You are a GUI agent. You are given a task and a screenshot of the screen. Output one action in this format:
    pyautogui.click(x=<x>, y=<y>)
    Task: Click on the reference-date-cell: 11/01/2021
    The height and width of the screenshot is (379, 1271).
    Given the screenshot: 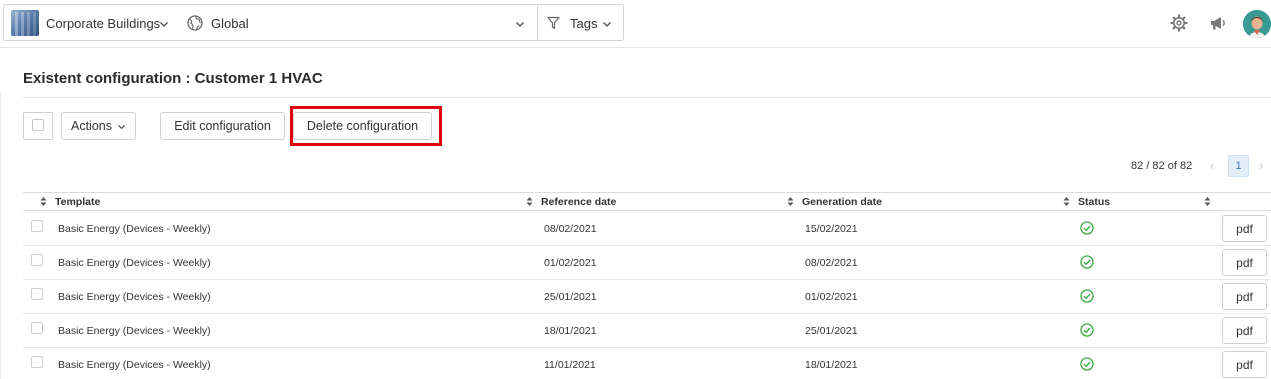 What is the action you would take?
    pyautogui.click(x=570, y=365)
    